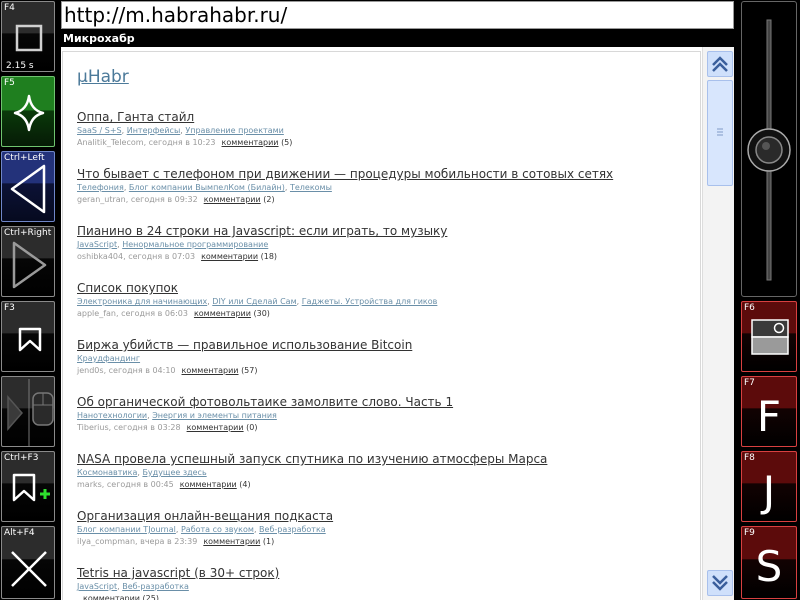 The height and width of the screenshot is (600, 800). What do you see at coordinates (31, 487) in the screenshot?
I see `add-bookmark-icon` at bounding box center [31, 487].